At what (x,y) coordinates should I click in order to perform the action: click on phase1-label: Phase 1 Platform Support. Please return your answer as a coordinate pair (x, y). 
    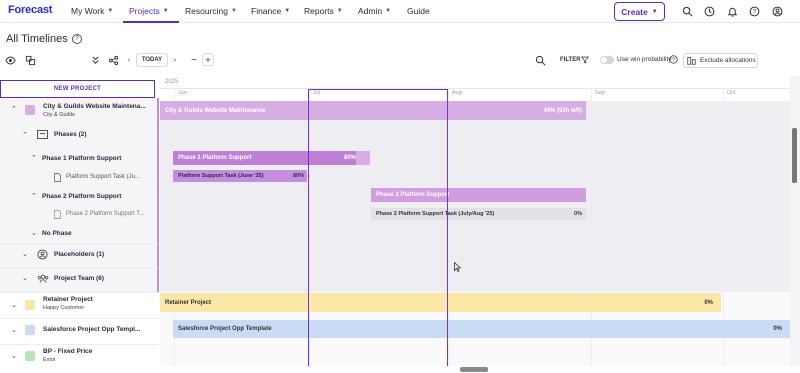
    Looking at the image, I should click on (82, 158).